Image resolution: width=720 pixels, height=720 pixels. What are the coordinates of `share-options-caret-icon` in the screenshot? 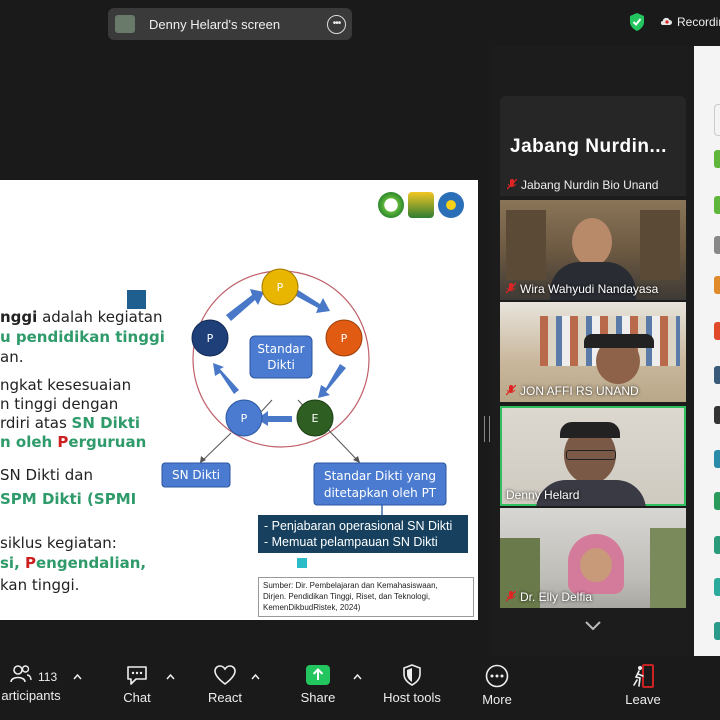 It's located at (357, 677).